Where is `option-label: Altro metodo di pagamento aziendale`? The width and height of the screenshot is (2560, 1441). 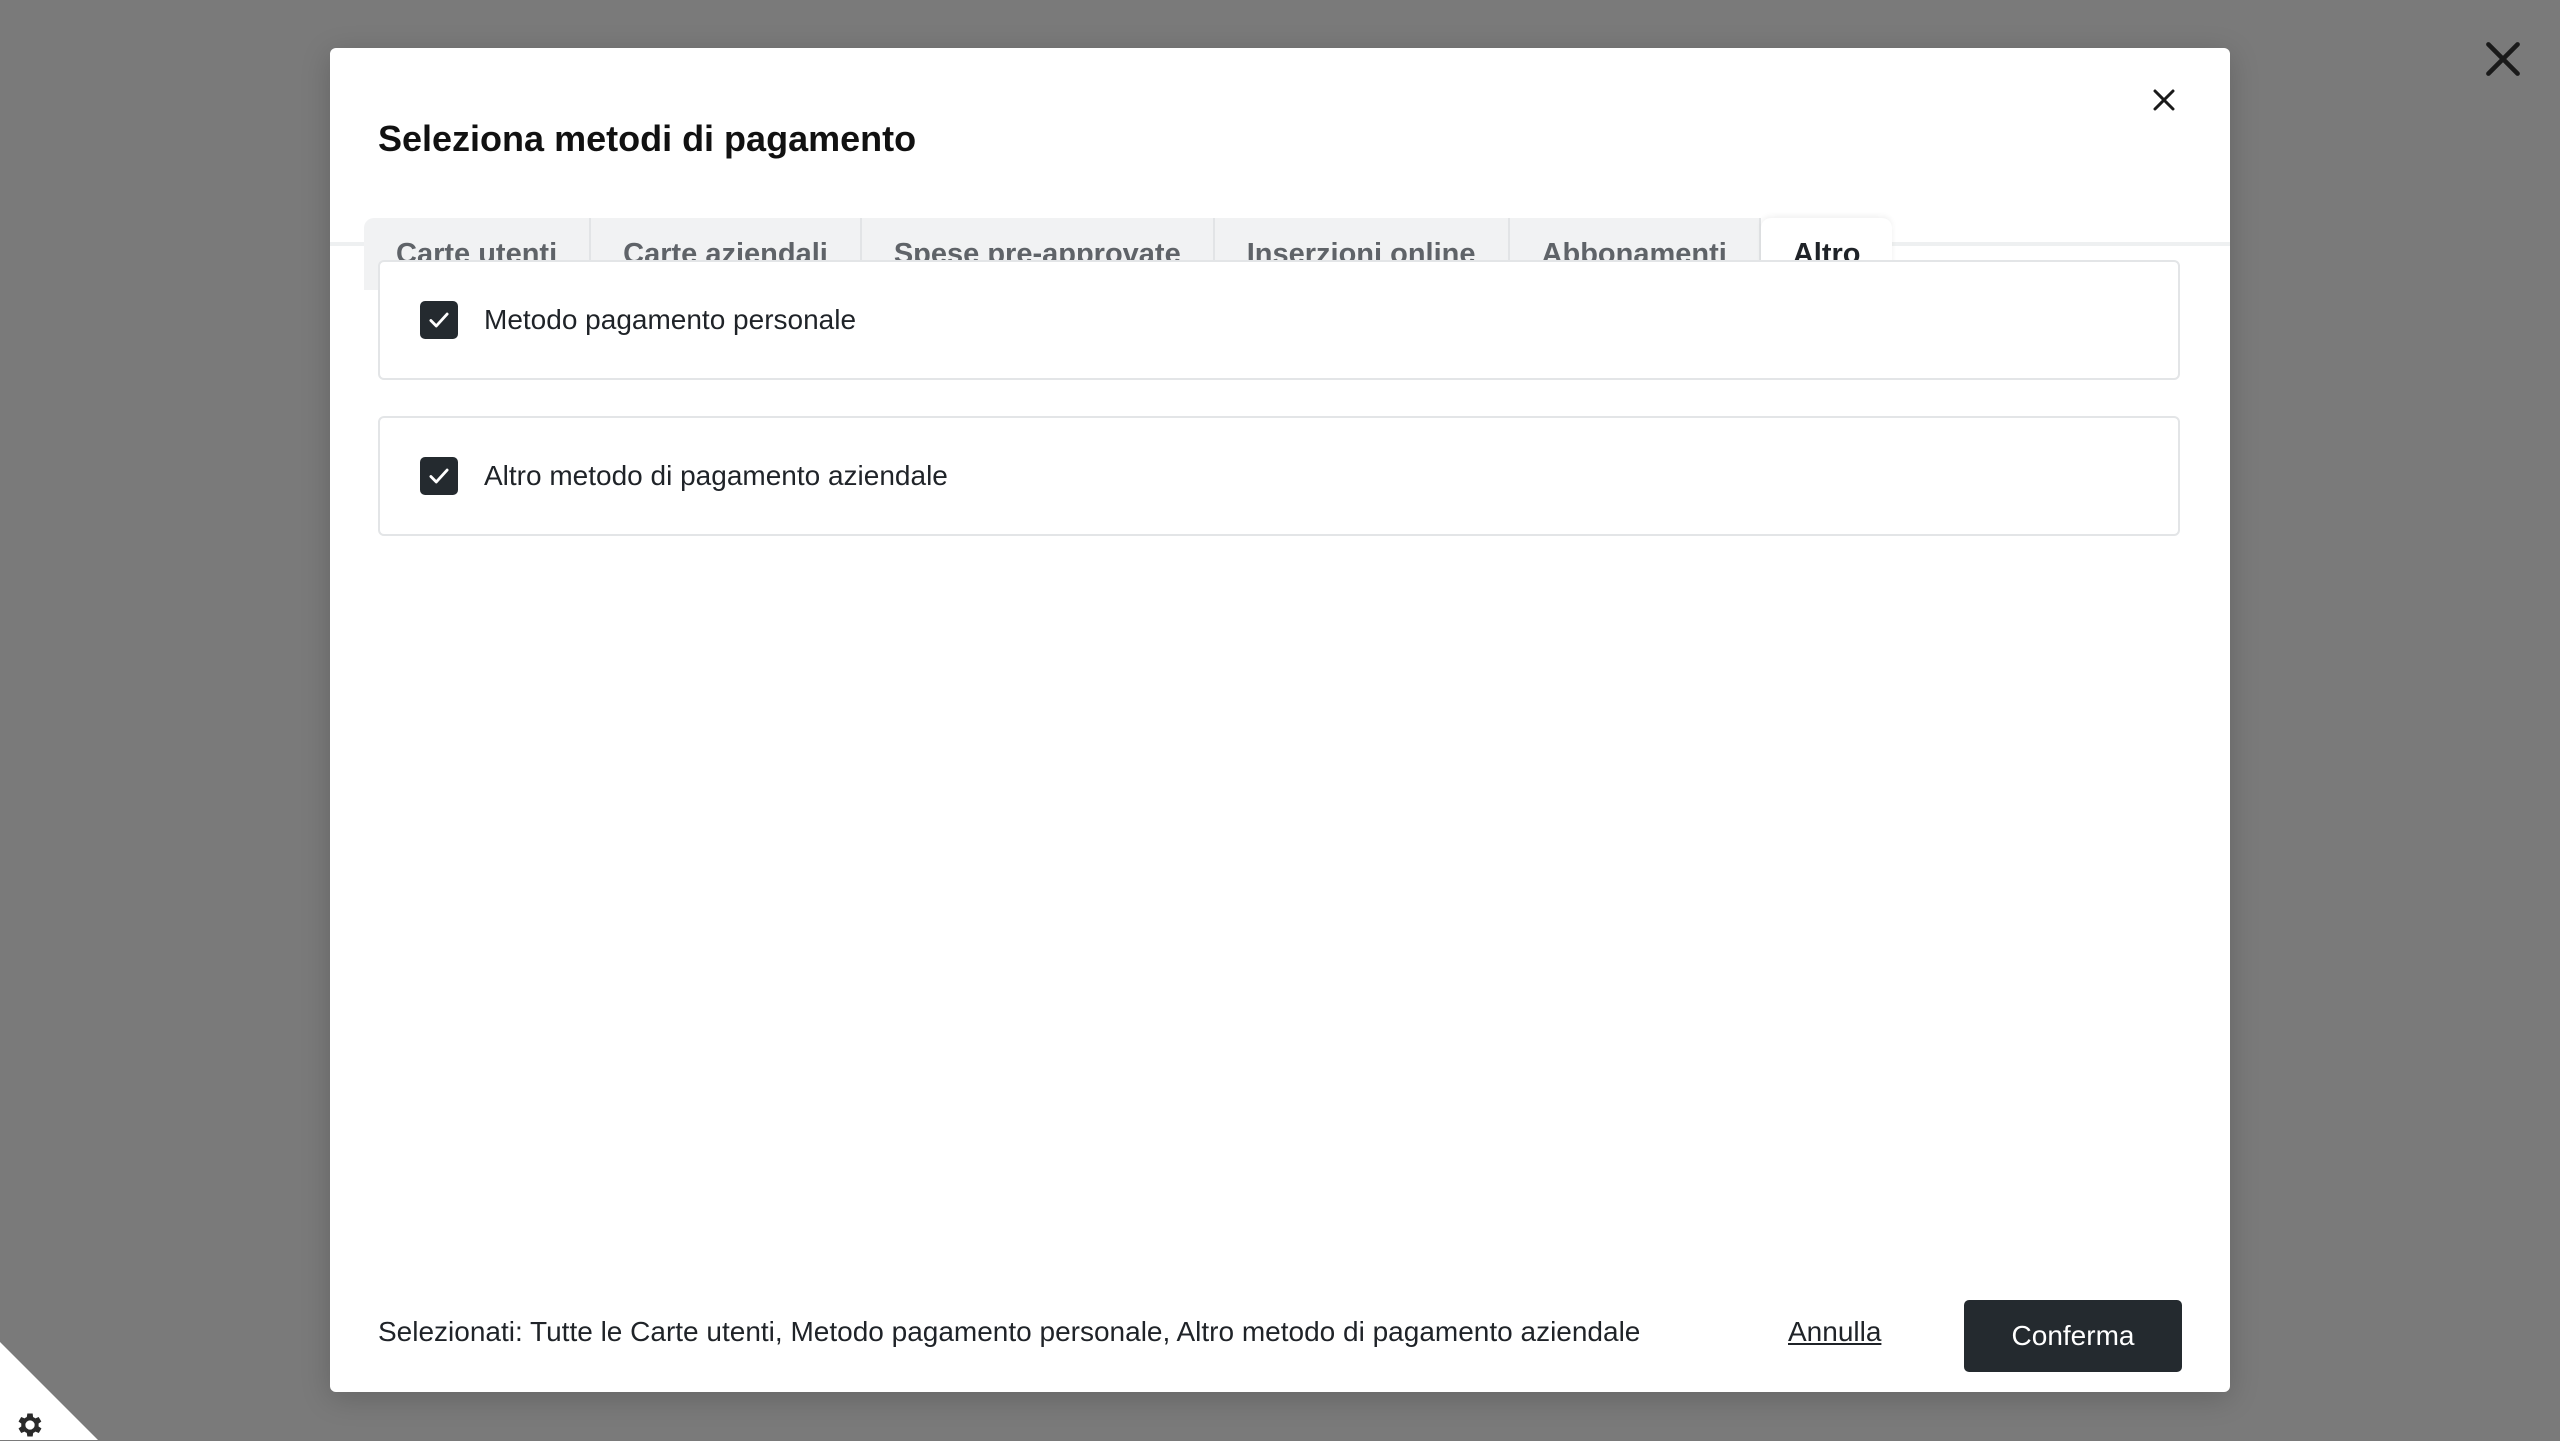
option-label: Altro metodo di pagamento aziendale is located at coordinates (716, 475).